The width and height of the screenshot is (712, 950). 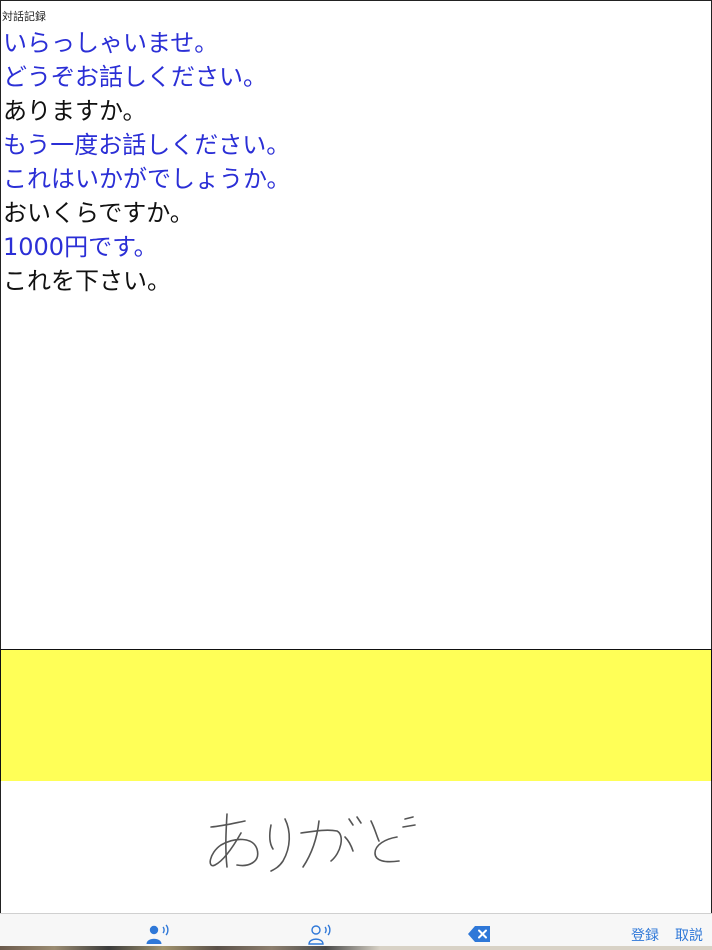 I want to click on log-caption: 対話記録, so click(x=24, y=16).